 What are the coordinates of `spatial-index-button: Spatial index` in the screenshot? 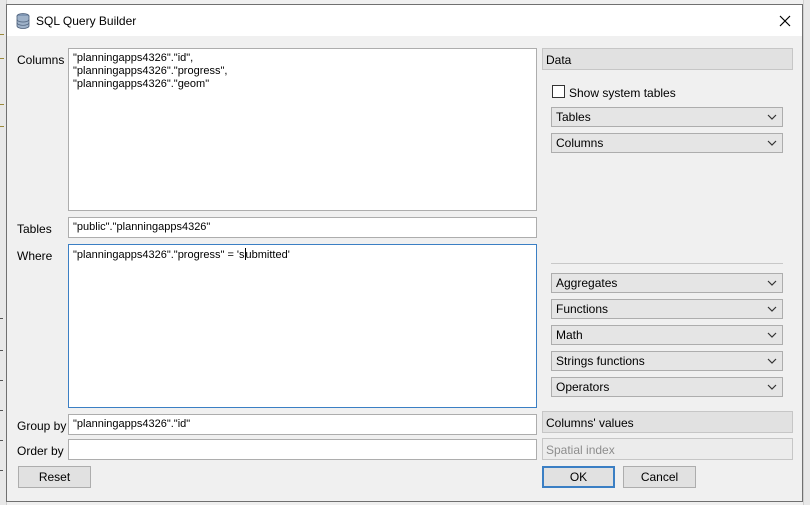 It's located at (667, 449).